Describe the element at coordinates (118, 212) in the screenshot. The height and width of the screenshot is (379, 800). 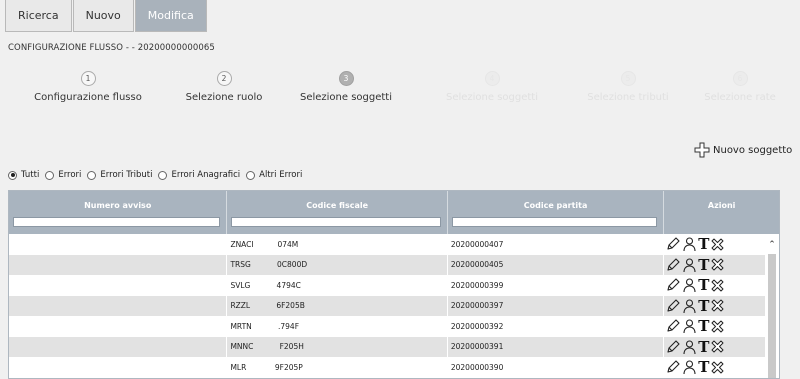
I see `column-header-numero-avviso: Numero avviso` at that location.